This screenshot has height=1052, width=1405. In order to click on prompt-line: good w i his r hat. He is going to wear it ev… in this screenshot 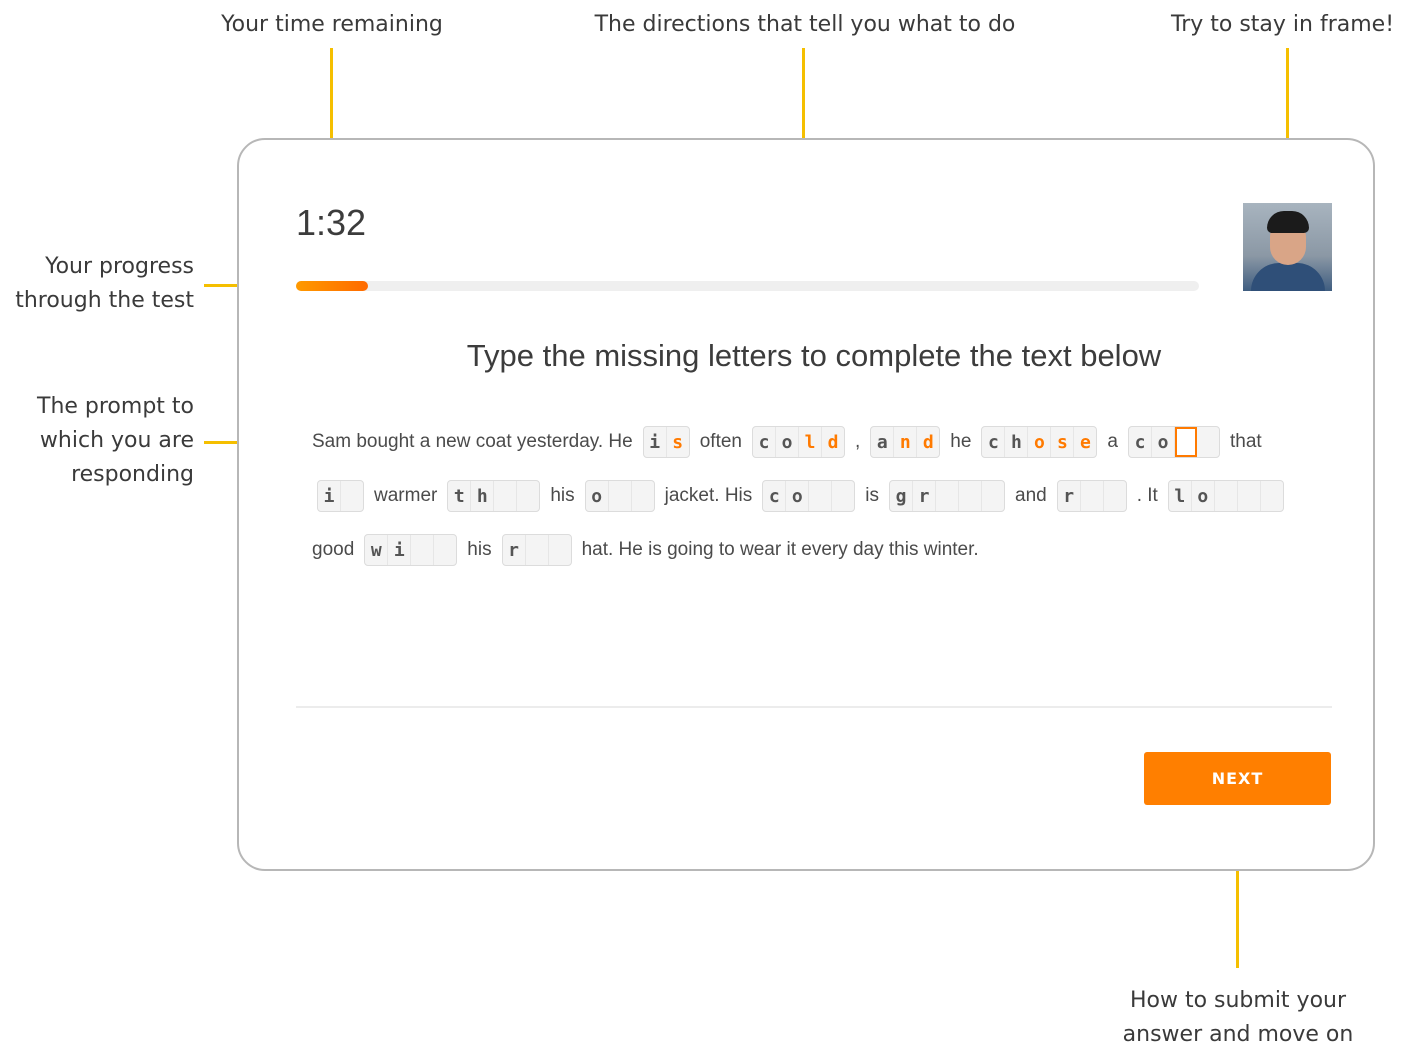, I will do `click(812, 550)`.